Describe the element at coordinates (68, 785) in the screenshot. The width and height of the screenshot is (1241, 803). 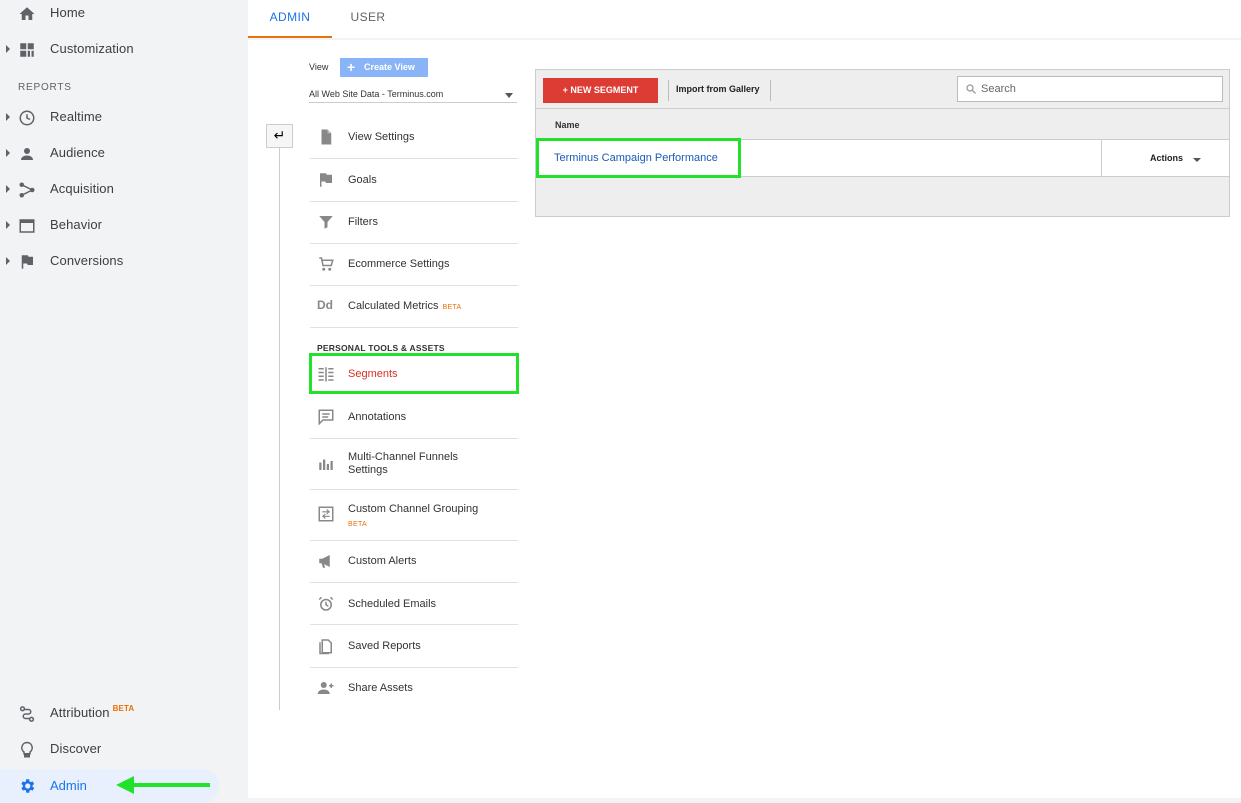
I see `sidebar-item-label: Admin` at that location.